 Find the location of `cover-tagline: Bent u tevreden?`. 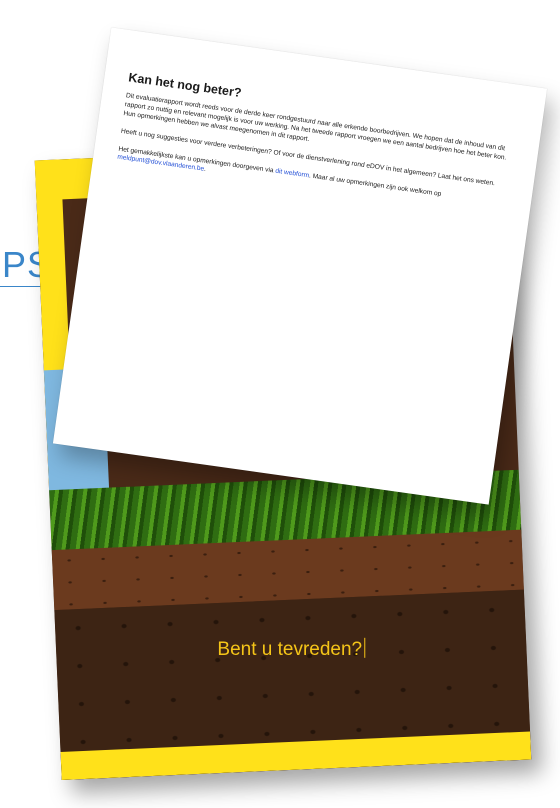

cover-tagline: Bent u tevreden? is located at coordinates (291, 649).